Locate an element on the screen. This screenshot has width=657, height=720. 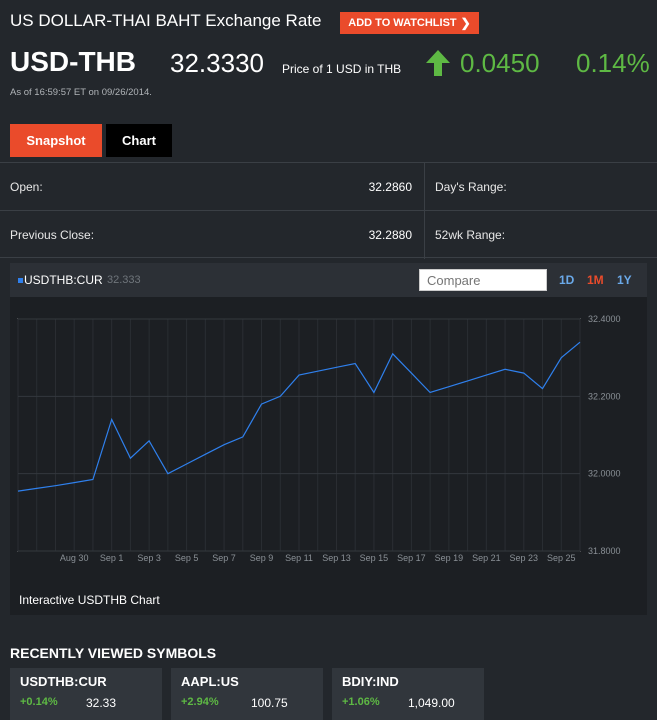
52wk-range-label: 52wk Range: is located at coordinates (470, 235).